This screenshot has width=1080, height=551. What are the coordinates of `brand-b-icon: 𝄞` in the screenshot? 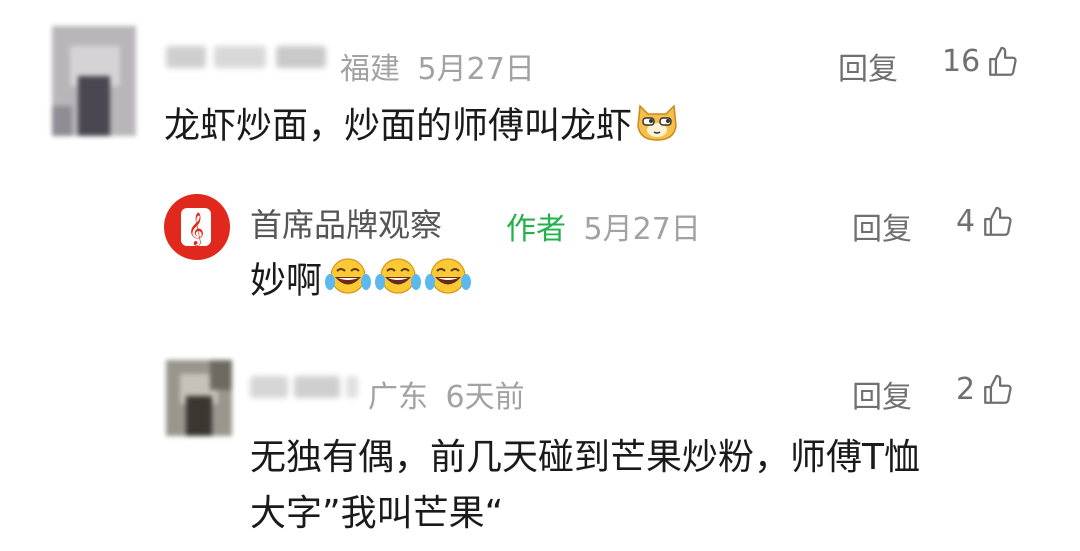 It's located at (196, 227).